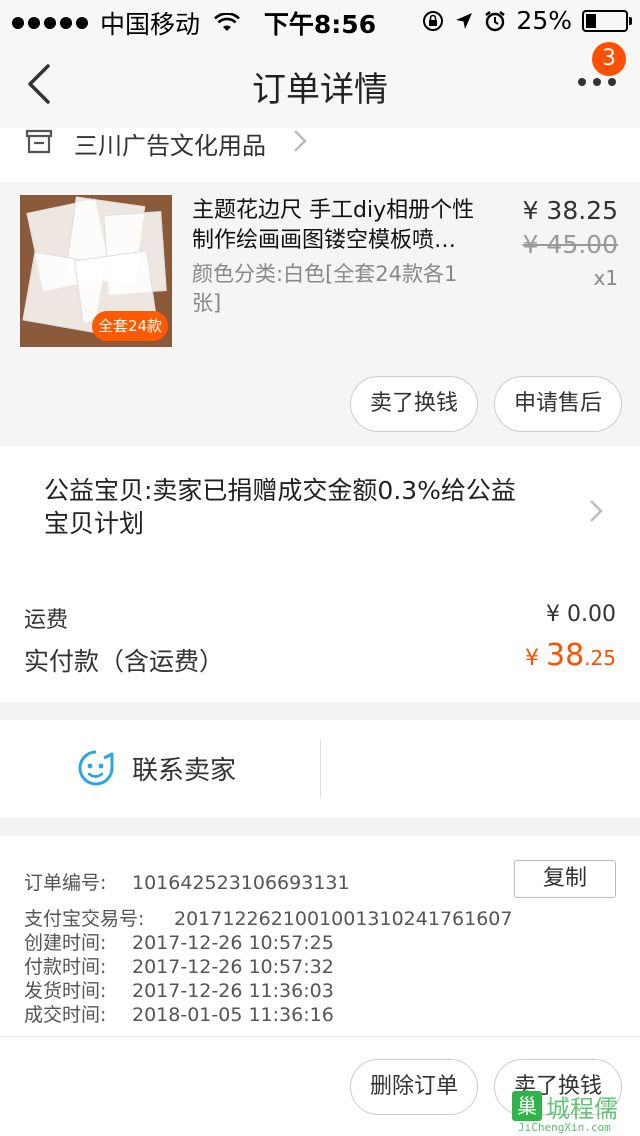 The height and width of the screenshot is (1136, 640). I want to click on shipped-time-row: 发货时间: 2017-12-26 11:36:03, so click(179, 989).